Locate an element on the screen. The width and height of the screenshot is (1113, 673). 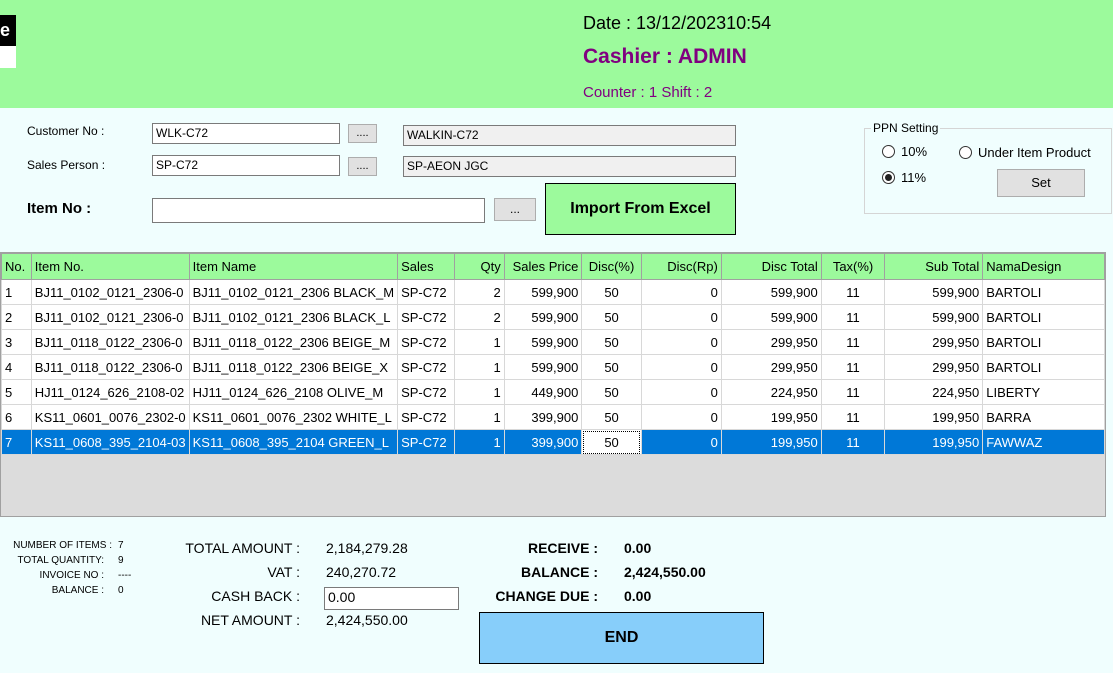
cell-item-name: BJ11_0118_0122_2306 BEIGE_M is located at coordinates (293, 342).